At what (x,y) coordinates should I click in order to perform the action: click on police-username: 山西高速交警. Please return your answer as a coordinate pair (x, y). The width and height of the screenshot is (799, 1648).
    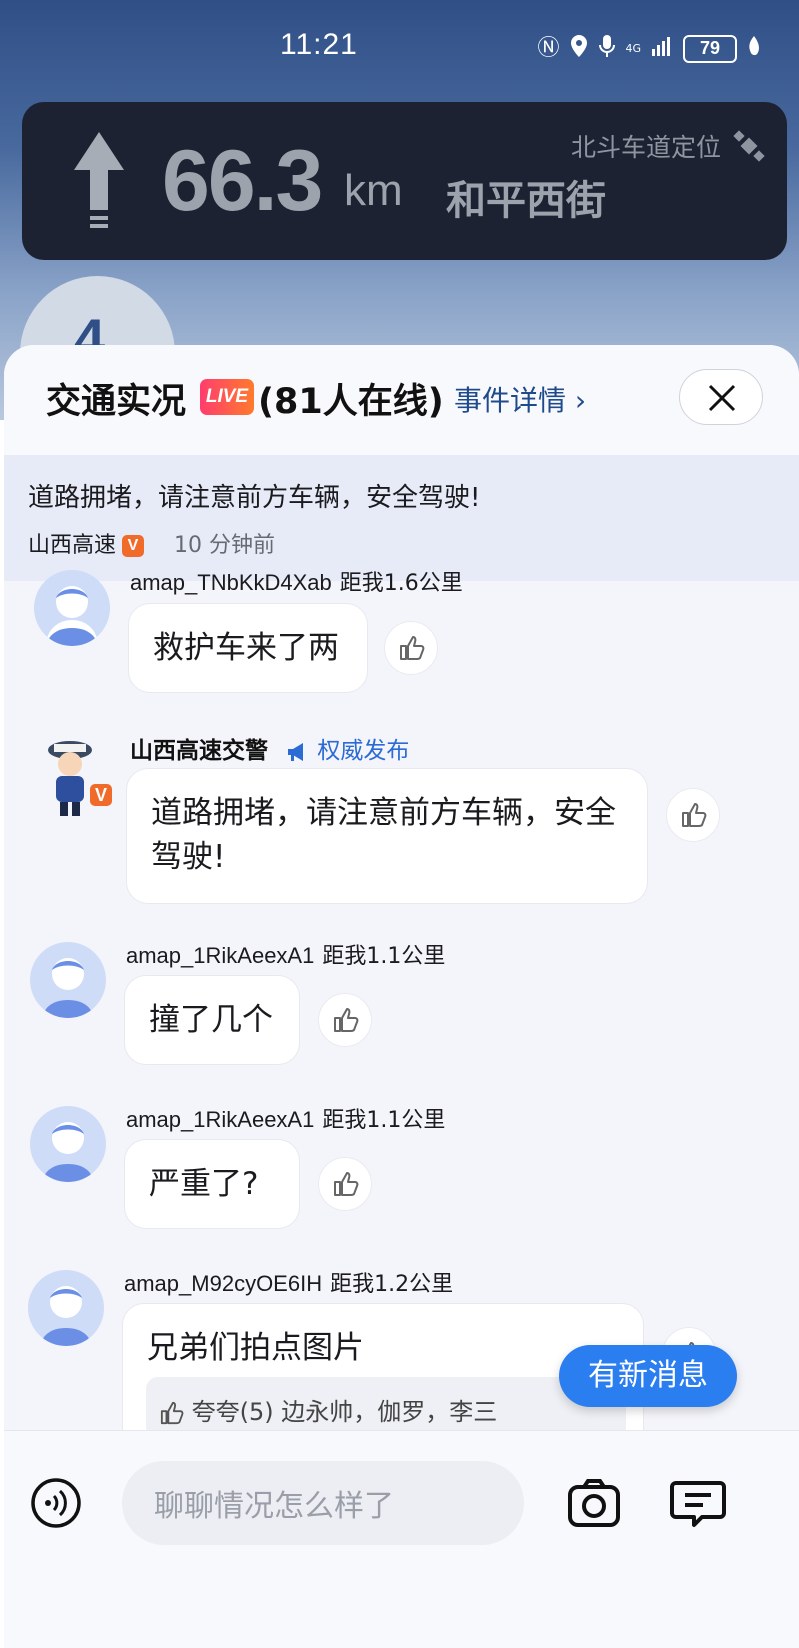
    Looking at the image, I should click on (199, 751).